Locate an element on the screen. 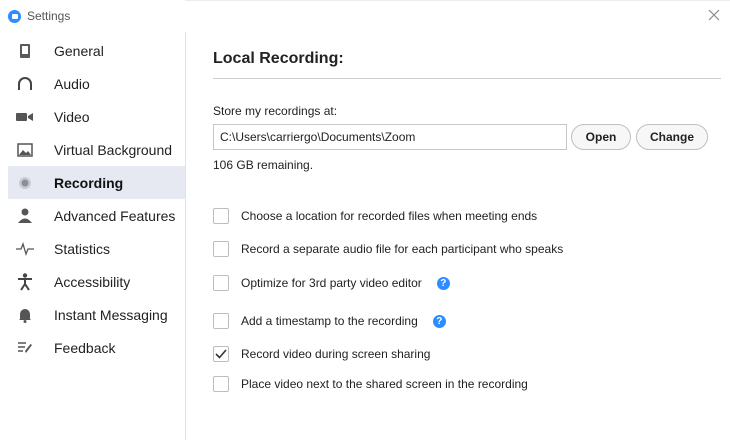 Image resolution: width=730 pixels, height=440 pixels. accessibility-icon is located at coordinates (25, 281).